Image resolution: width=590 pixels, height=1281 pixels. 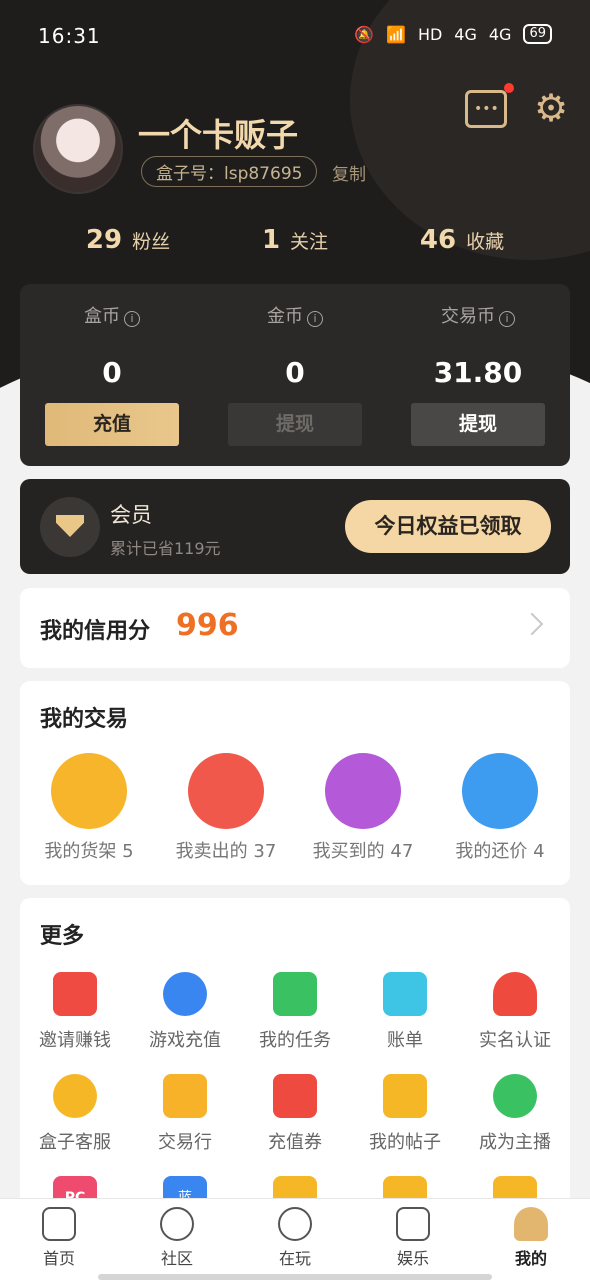 What do you see at coordinates (295, 1142) in the screenshot?
I see `more-item-label: 充值券` at bounding box center [295, 1142].